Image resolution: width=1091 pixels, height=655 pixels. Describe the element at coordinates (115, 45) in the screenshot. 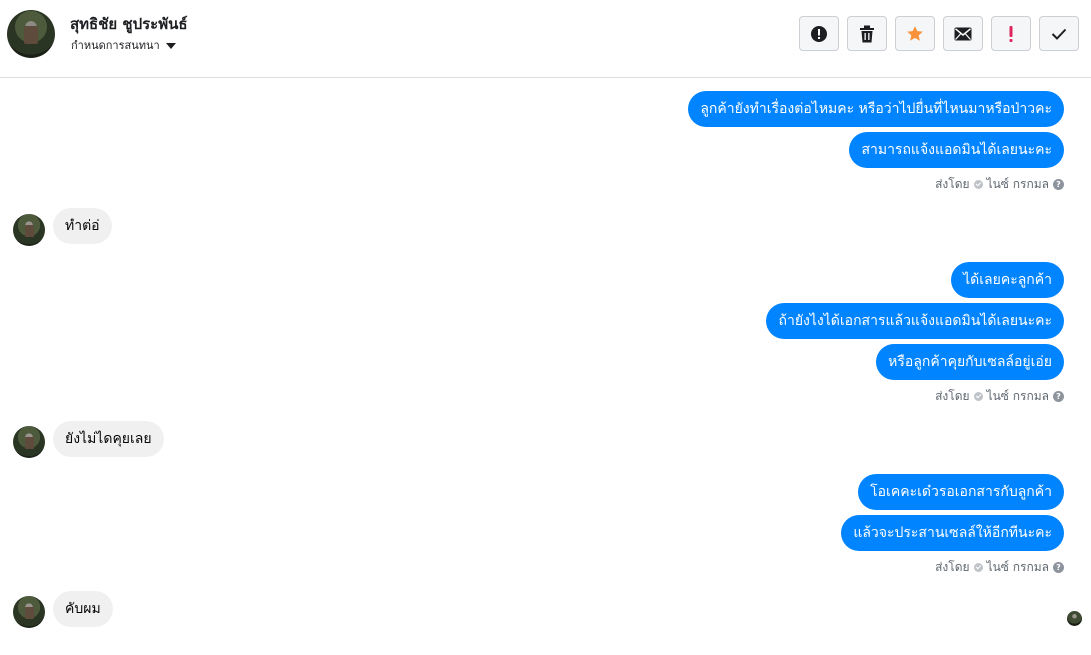

I see `conversation-settings-label: กำหนดการสนทนา` at that location.